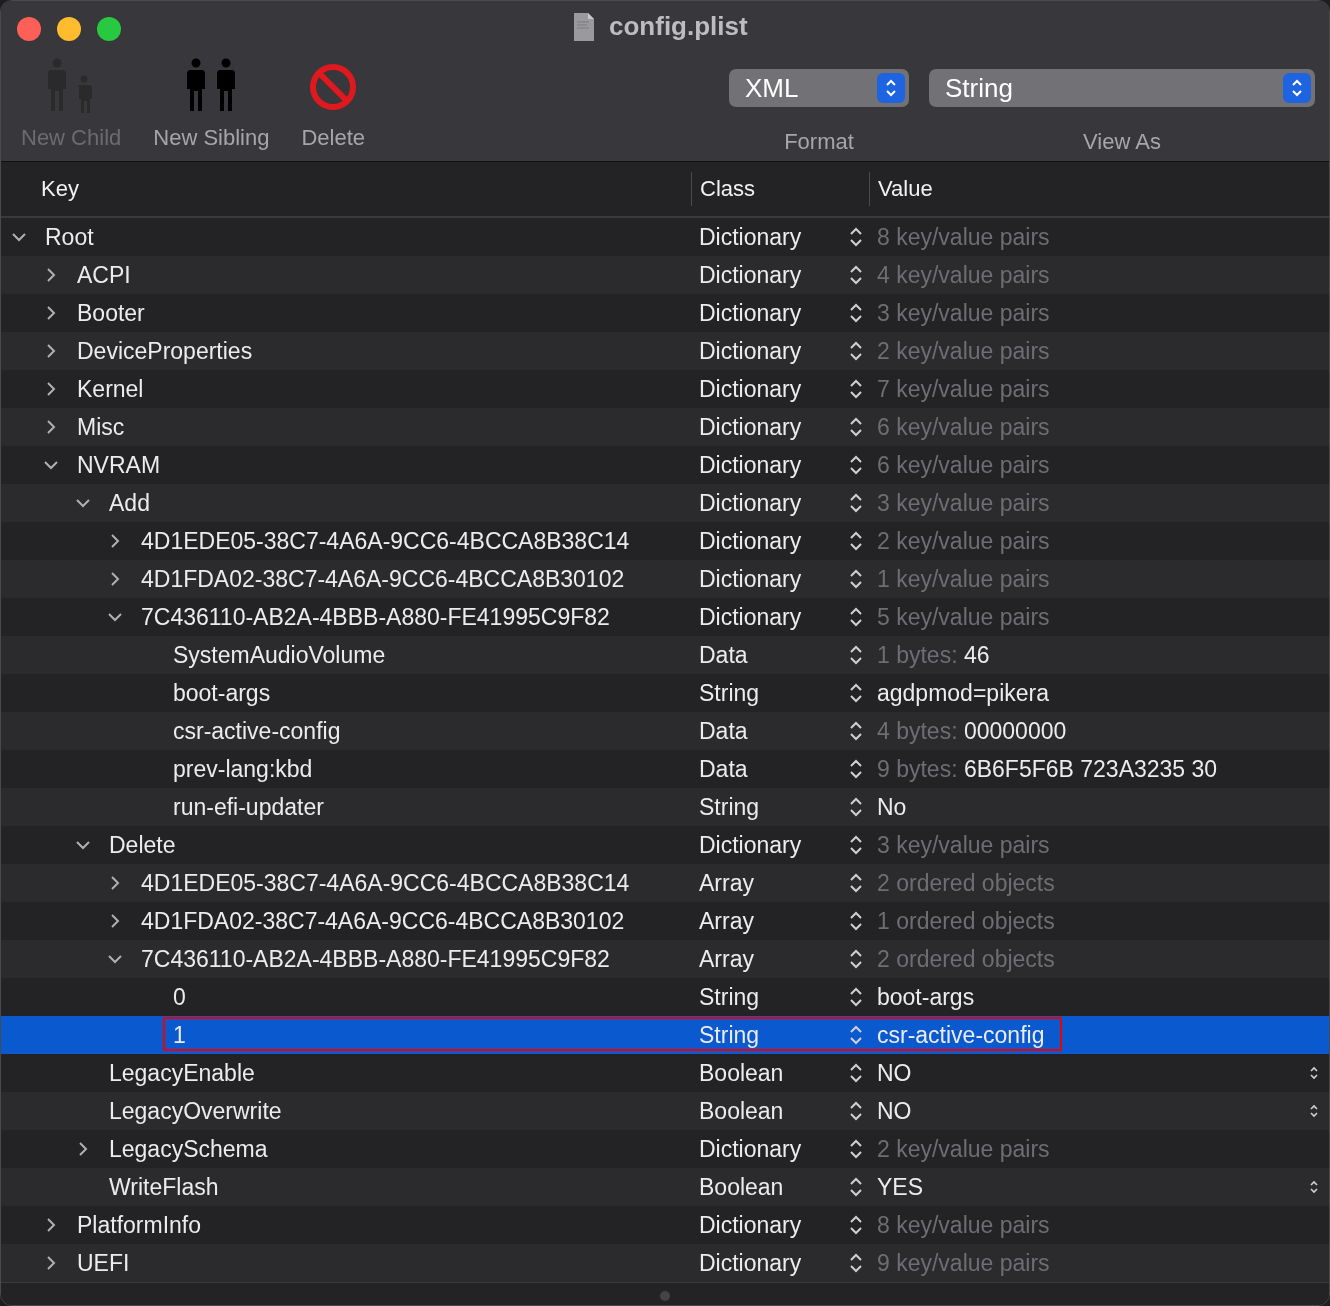 The image size is (1330, 1306). Describe the element at coordinates (69, 29) in the screenshot. I see `minimize-button` at that location.